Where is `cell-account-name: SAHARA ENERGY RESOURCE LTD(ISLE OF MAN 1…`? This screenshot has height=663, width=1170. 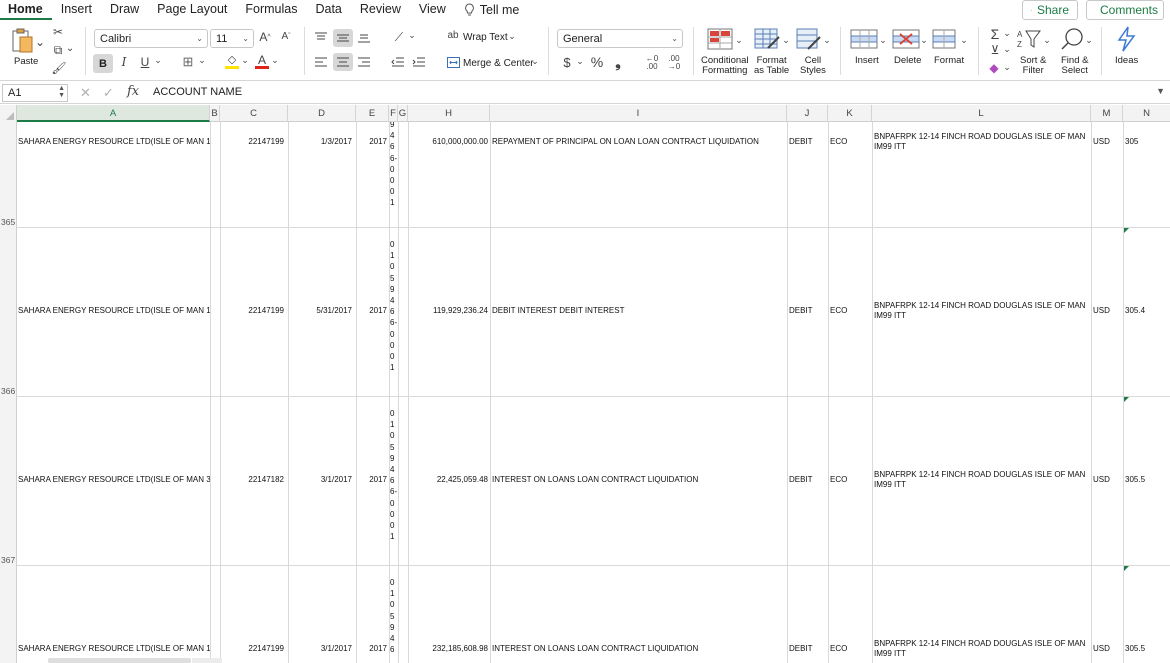
cell-account-name: SAHARA ENERGY RESOURCE LTD(ISLE OF MAN 1… is located at coordinates (114, 311).